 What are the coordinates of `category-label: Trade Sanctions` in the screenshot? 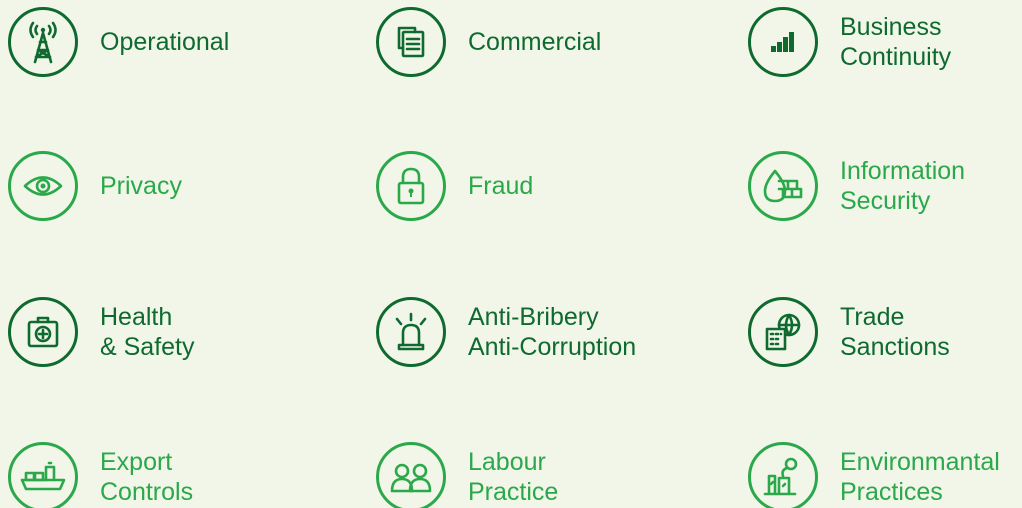 It's located at (895, 332).